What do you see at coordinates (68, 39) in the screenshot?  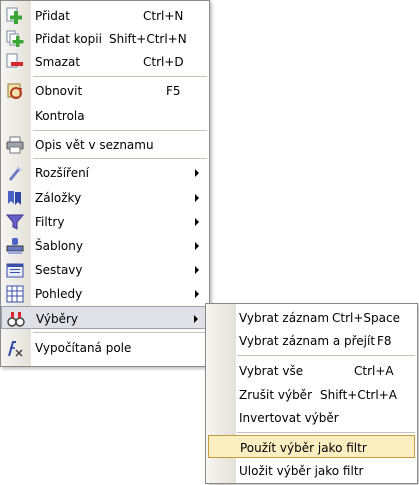 I see `menu-item-label: Přidat kopii` at bounding box center [68, 39].